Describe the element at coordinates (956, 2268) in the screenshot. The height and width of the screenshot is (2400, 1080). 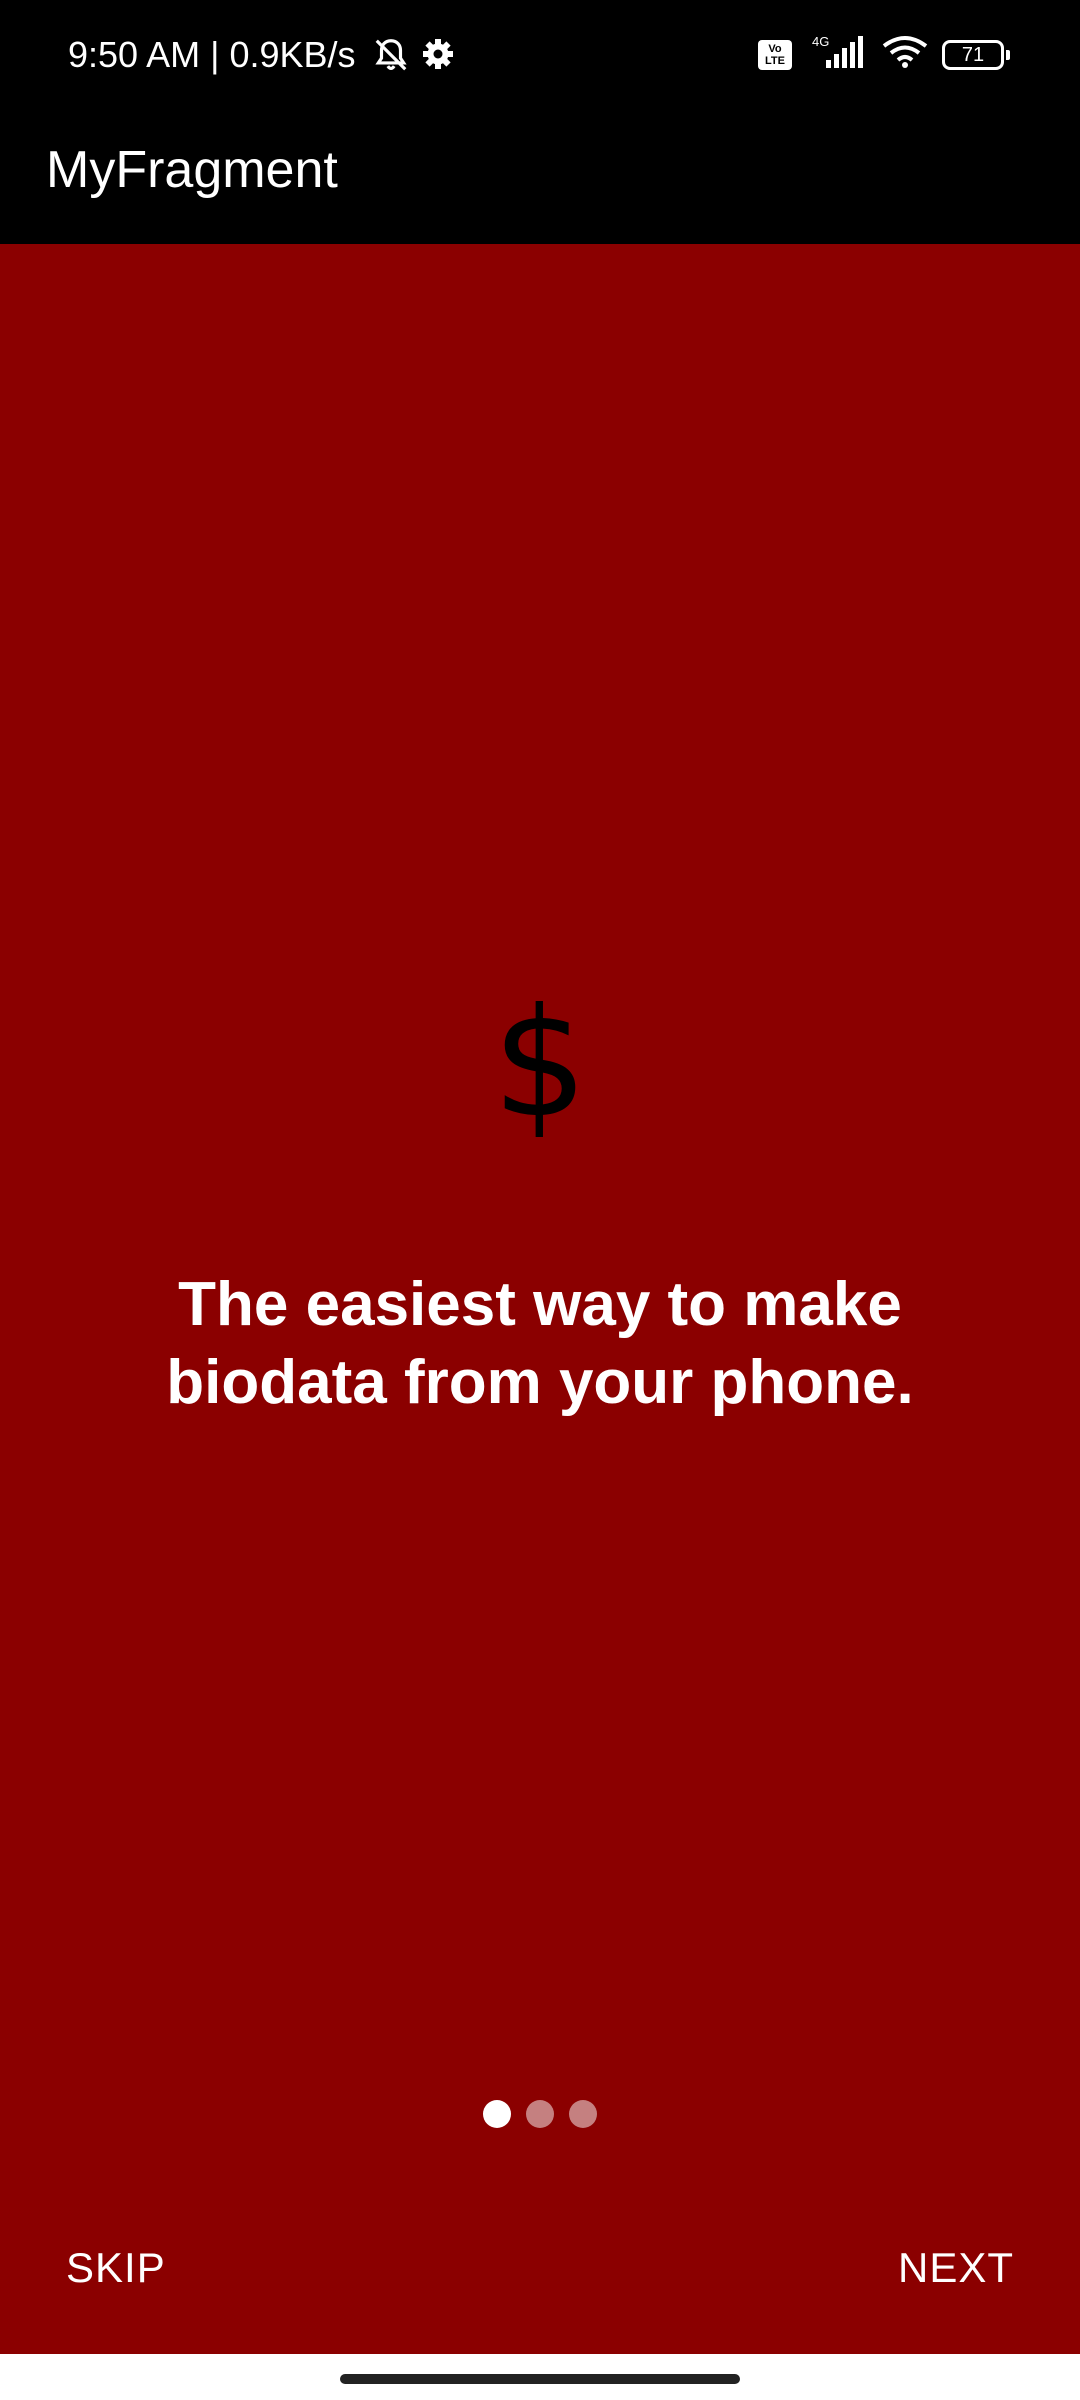
I see `next-button: NEXT` at that location.